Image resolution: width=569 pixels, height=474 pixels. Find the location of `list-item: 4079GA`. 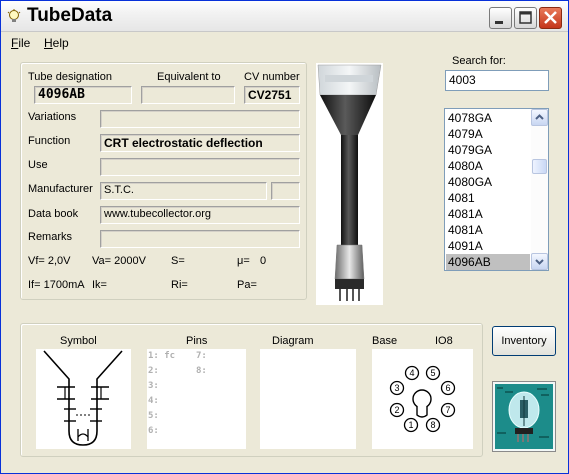

list-item: 4079GA is located at coordinates (488, 150).